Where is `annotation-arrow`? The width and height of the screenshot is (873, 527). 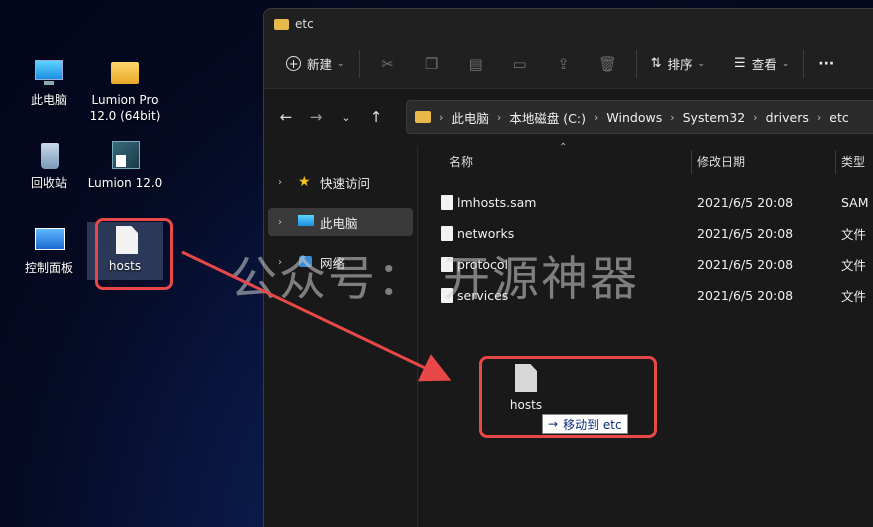 annotation-arrow is located at coordinates (316, 316).